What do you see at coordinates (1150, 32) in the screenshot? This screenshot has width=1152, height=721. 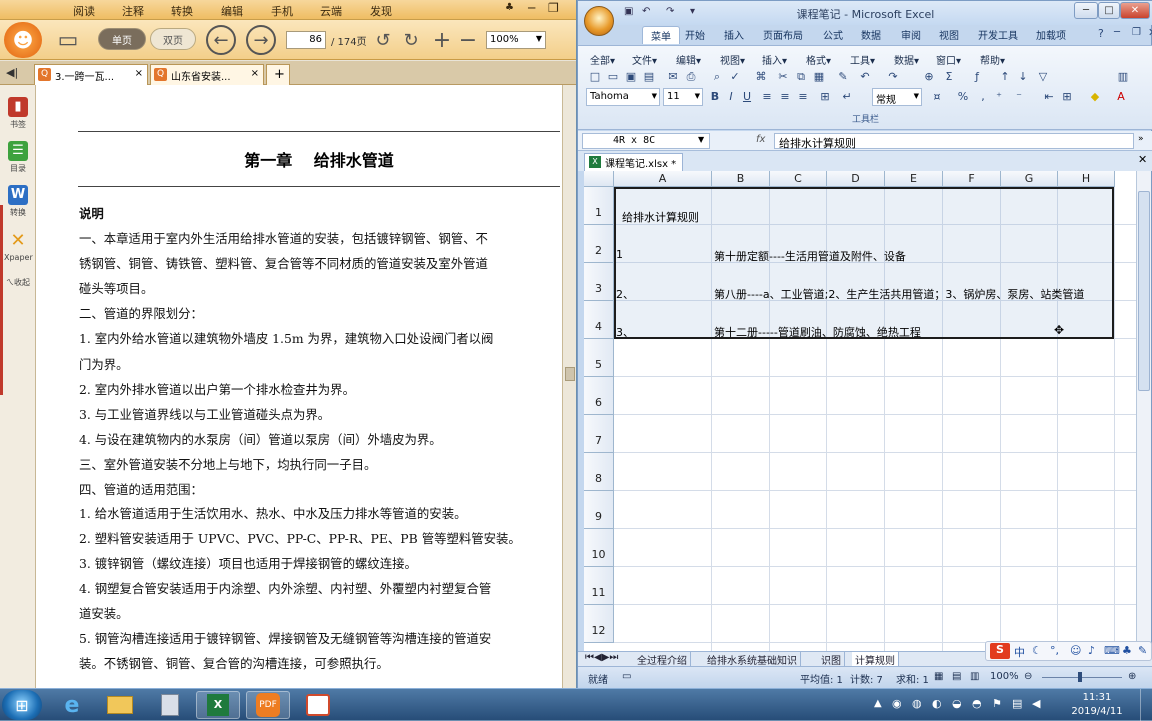 I see `doc-close-icon: ✕` at bounding box center [1150, 32].